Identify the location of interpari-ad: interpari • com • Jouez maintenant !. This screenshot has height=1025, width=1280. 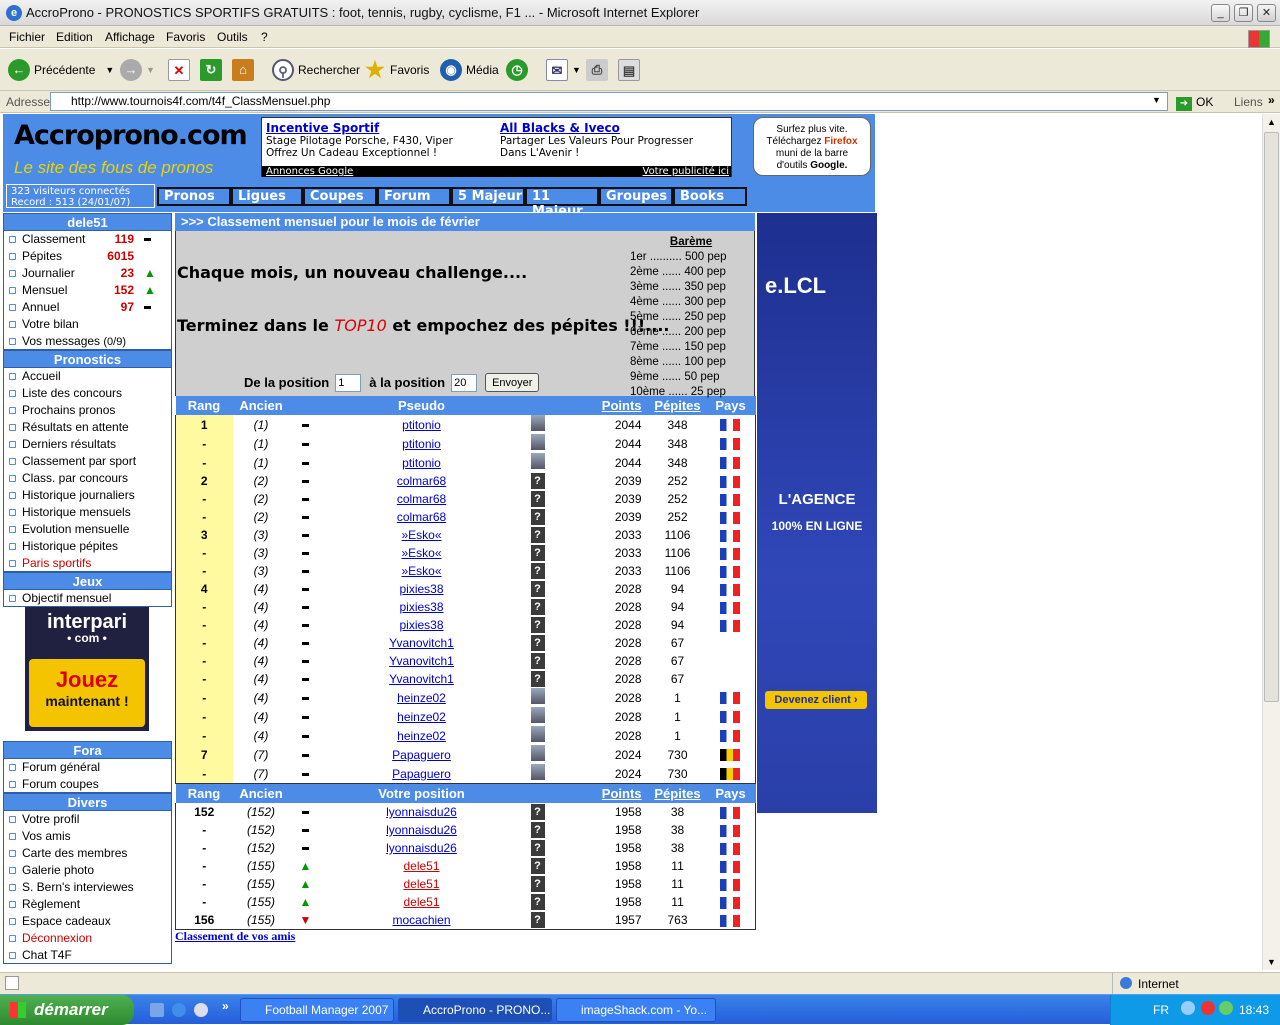
(87, 669).